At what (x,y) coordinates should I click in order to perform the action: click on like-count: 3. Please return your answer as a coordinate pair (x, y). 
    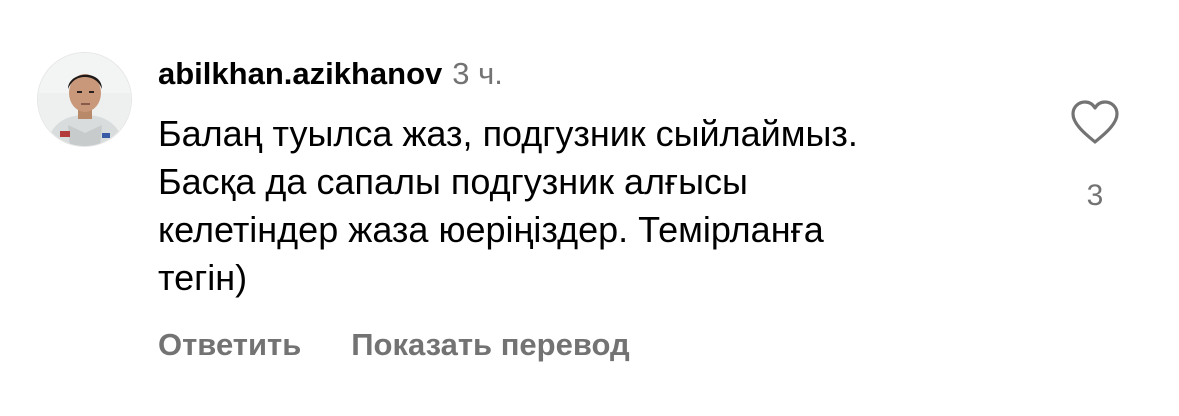
    Looking at the image, I should click on (1095, 195).